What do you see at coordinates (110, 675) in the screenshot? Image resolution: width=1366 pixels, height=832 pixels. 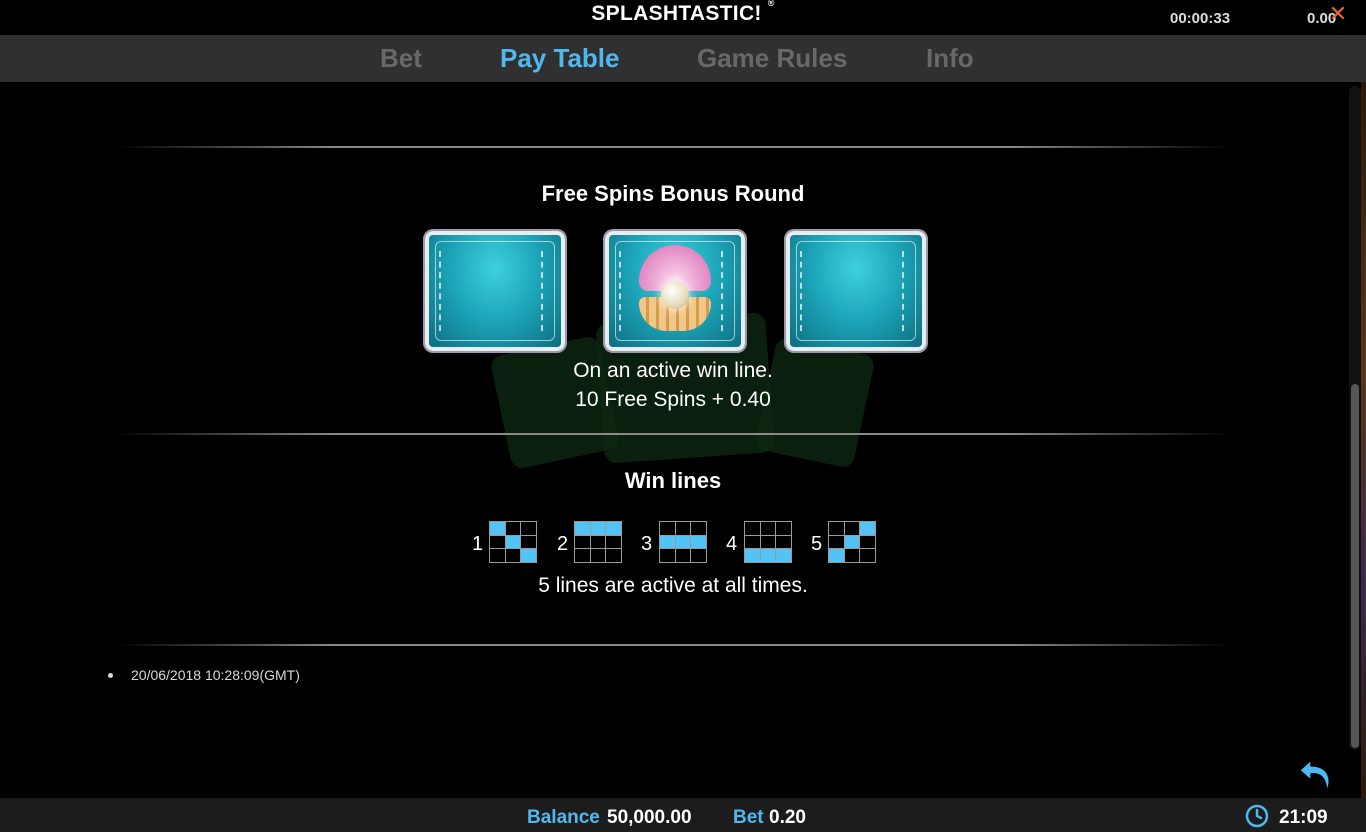 I see `list-bullet` at bounding box center [110, 675].